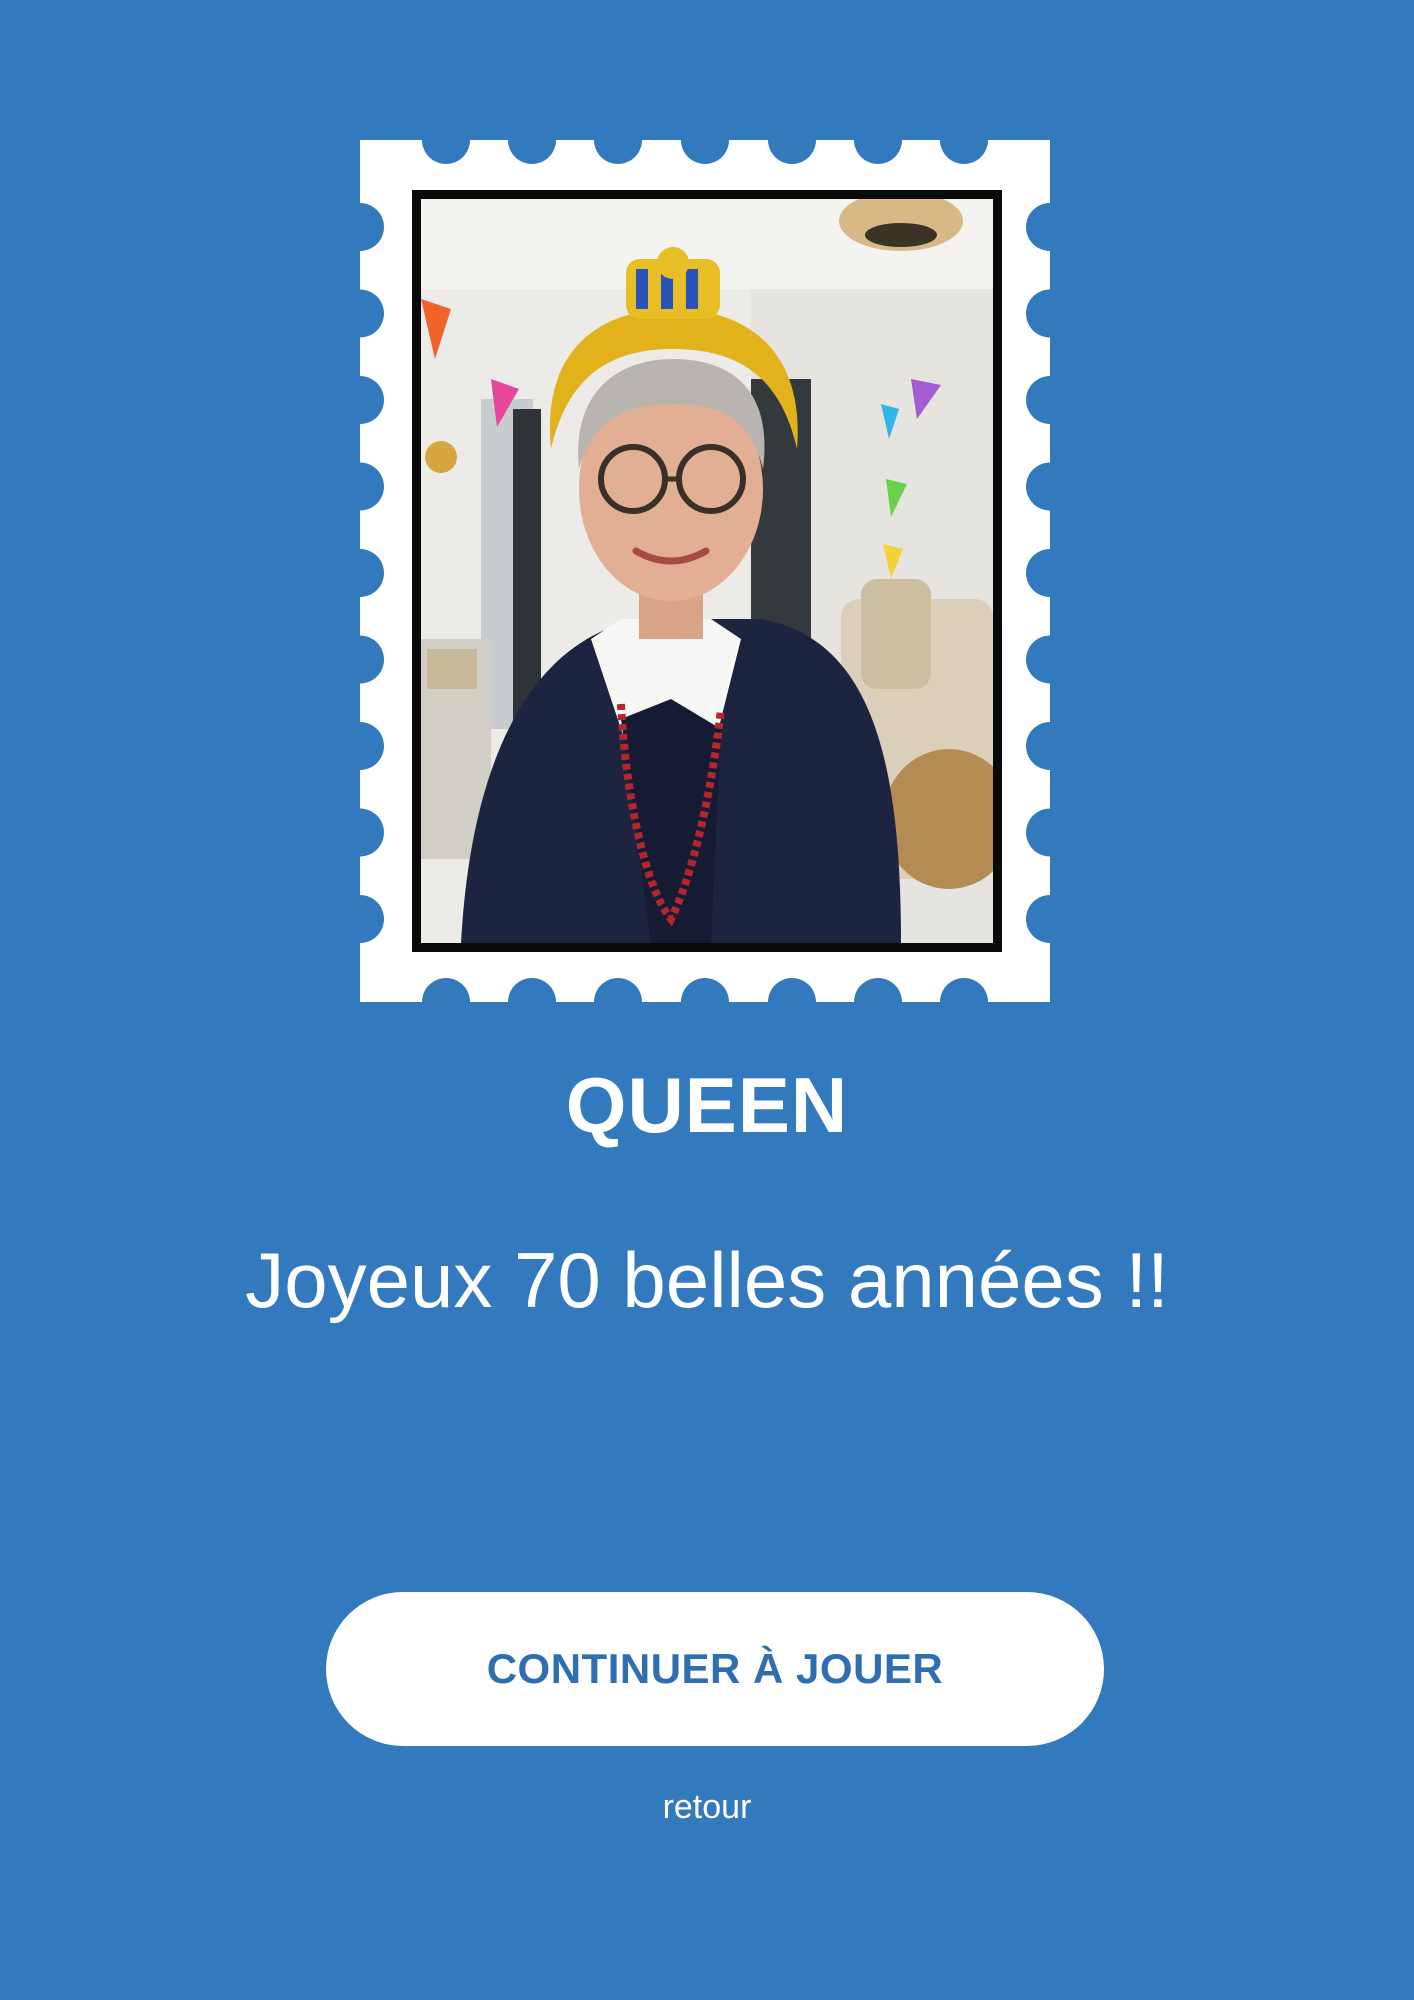 The height and width of the screenshot is (2000, 1414). Describe the element at coordinates (707, 1105) in the screenshot. I see `card-title: QUEEN` at that location.